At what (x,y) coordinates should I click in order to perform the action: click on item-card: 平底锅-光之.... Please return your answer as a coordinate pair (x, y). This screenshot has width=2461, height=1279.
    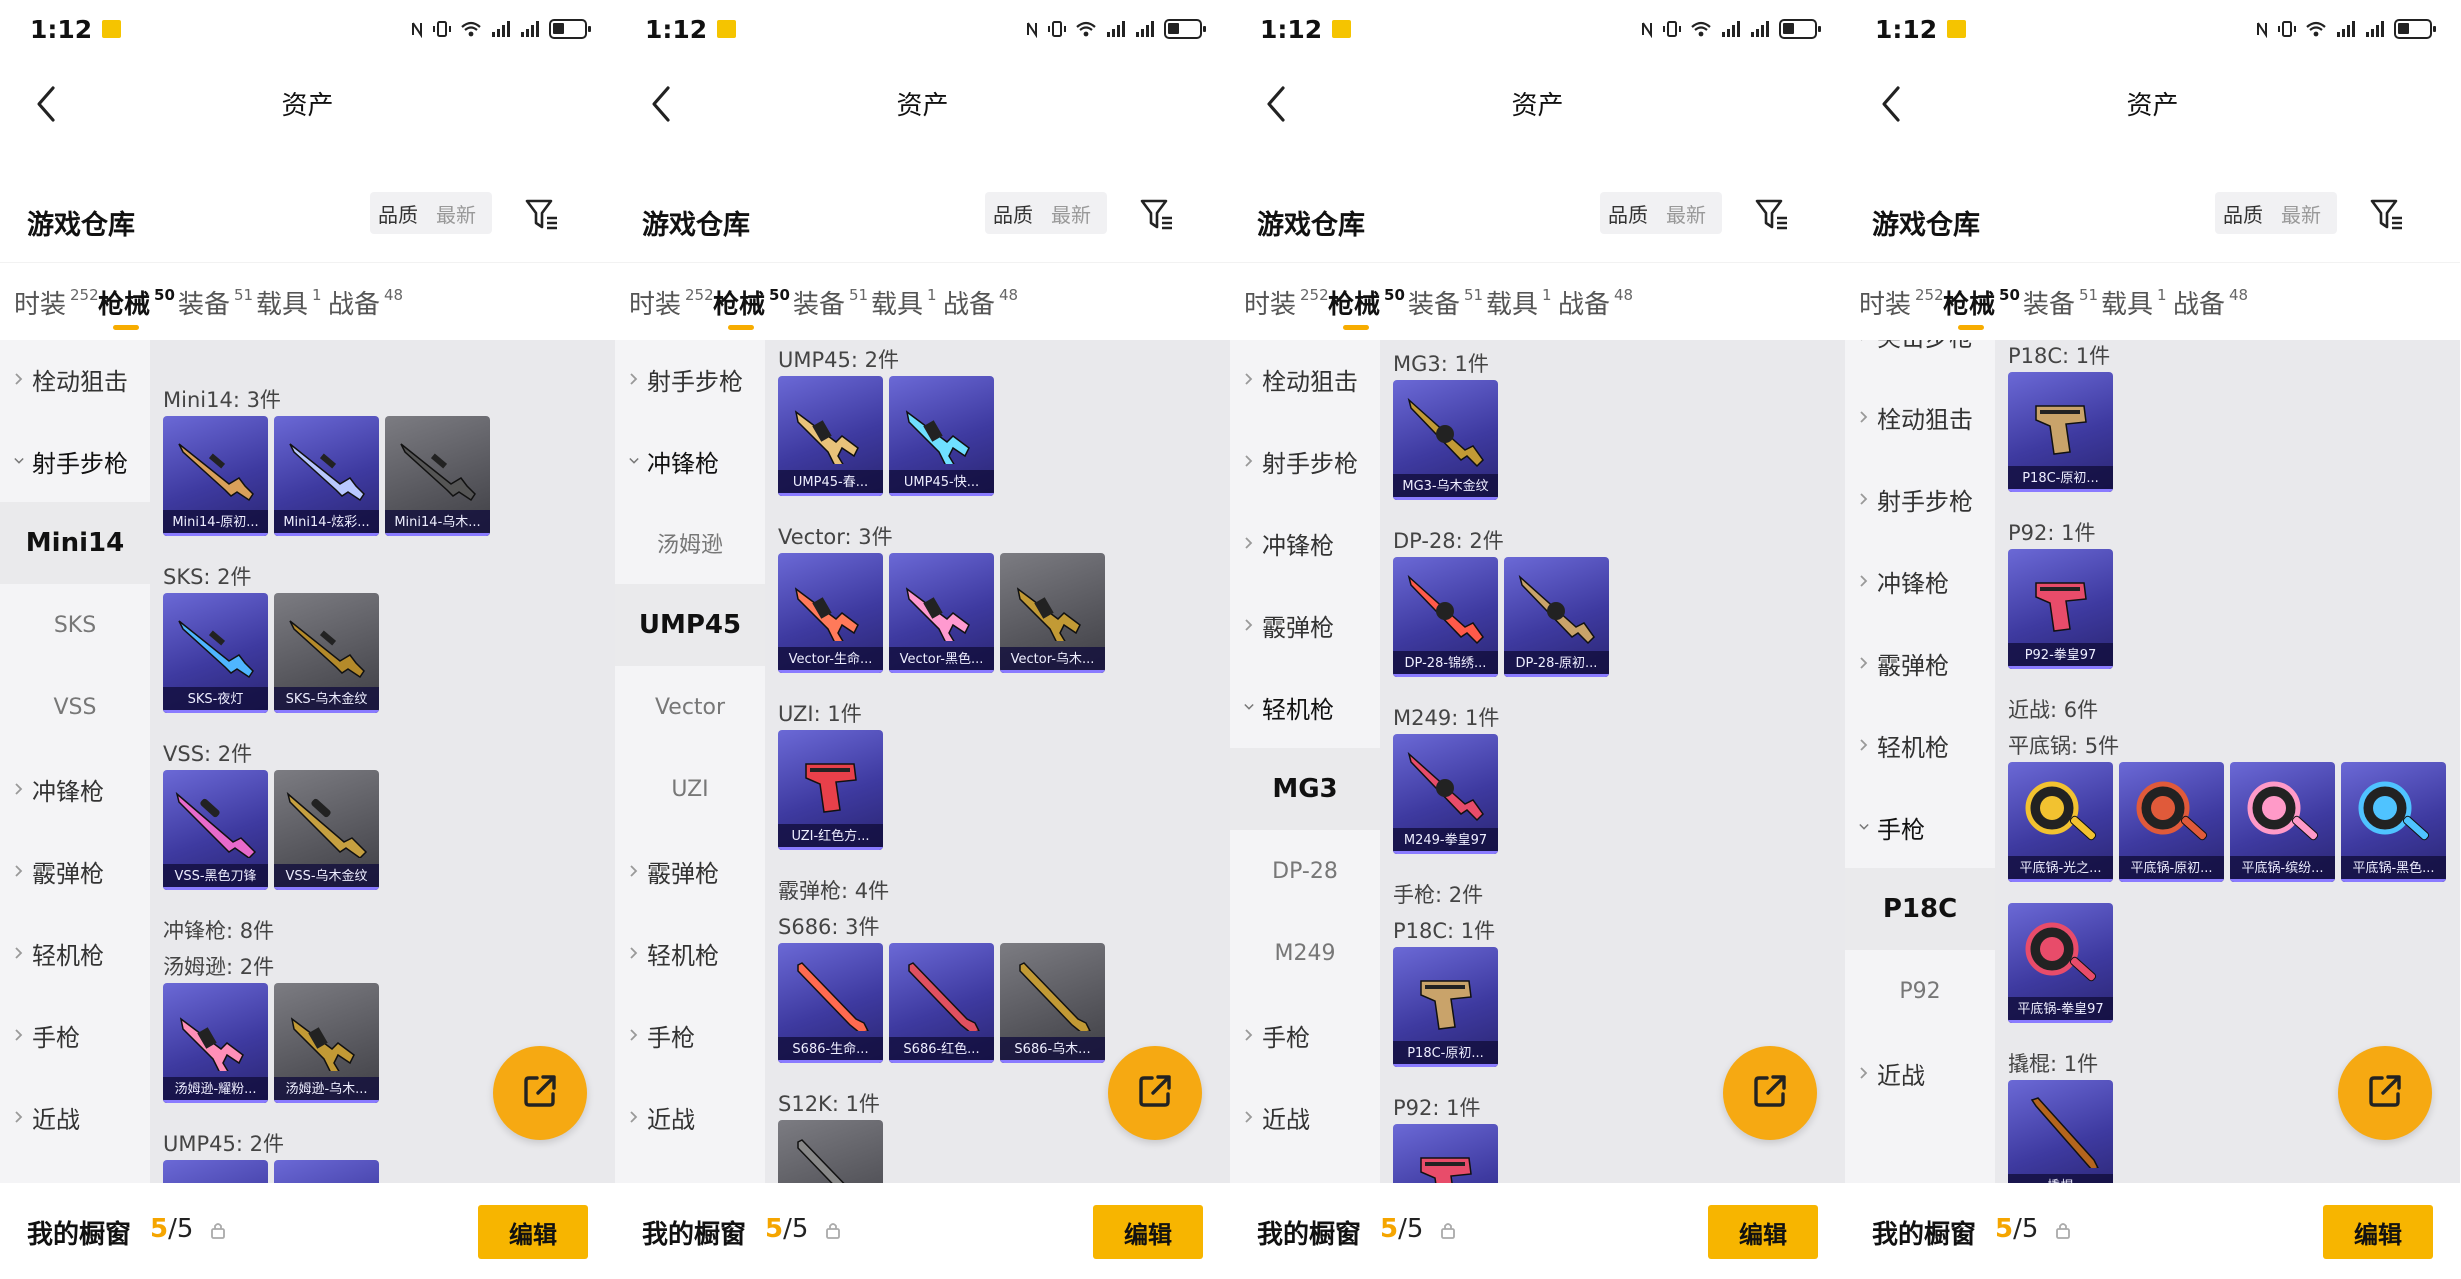
    Looking at the image, I should click on (2060, 822).